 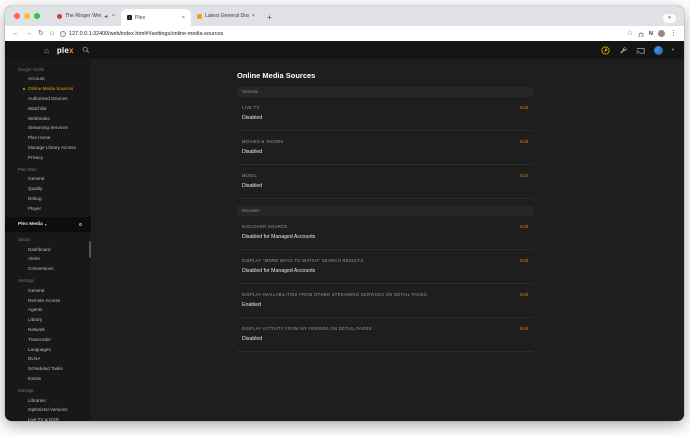 What do you see at coordinates (48, 259) in the screenshot?
I see `sidebar-item-alerts: Alerts` at bounding box center [48, 259].